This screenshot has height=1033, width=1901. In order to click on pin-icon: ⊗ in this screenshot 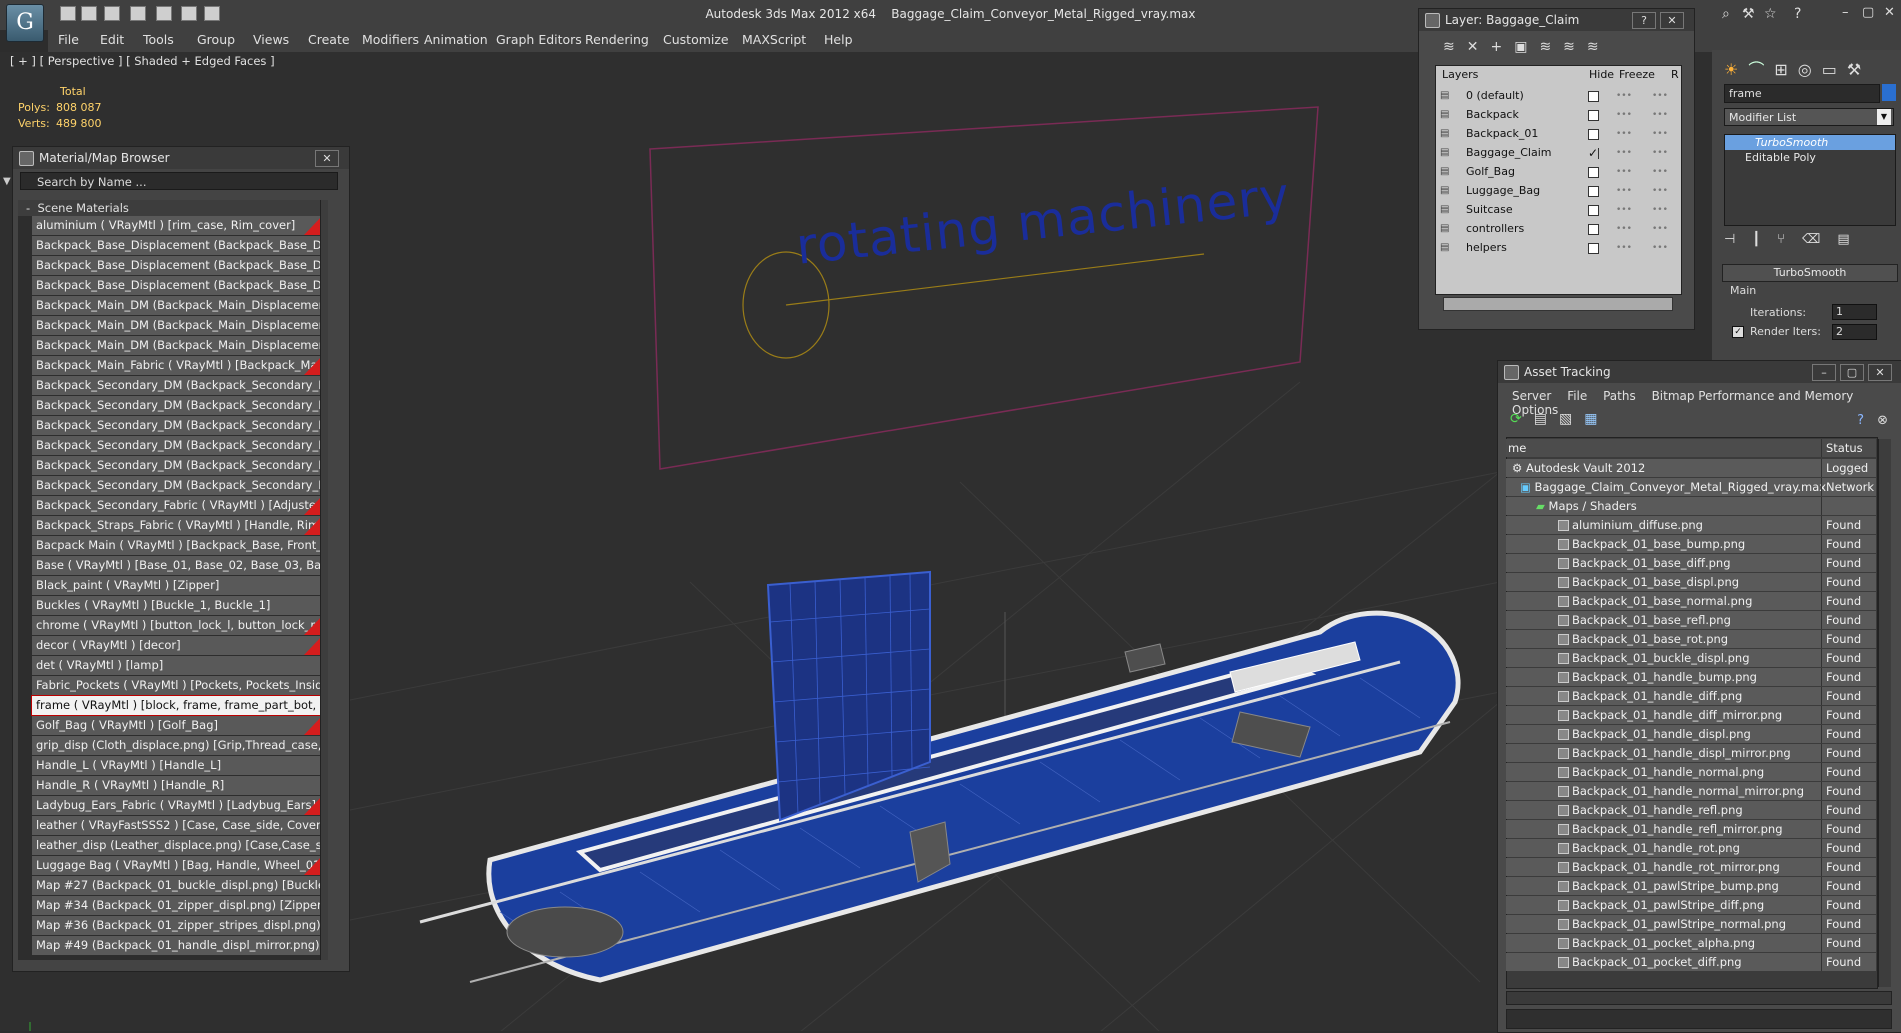, I will do `click(1882, 420)`.